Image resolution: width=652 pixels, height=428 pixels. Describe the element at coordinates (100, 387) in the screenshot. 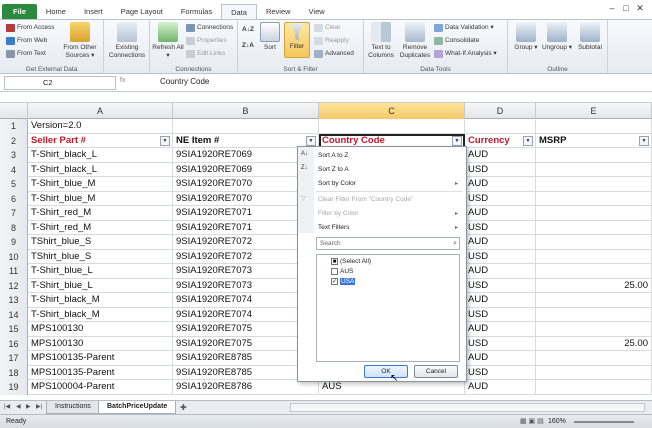

I see `cell-a: MPS100004-Parent` at that location.